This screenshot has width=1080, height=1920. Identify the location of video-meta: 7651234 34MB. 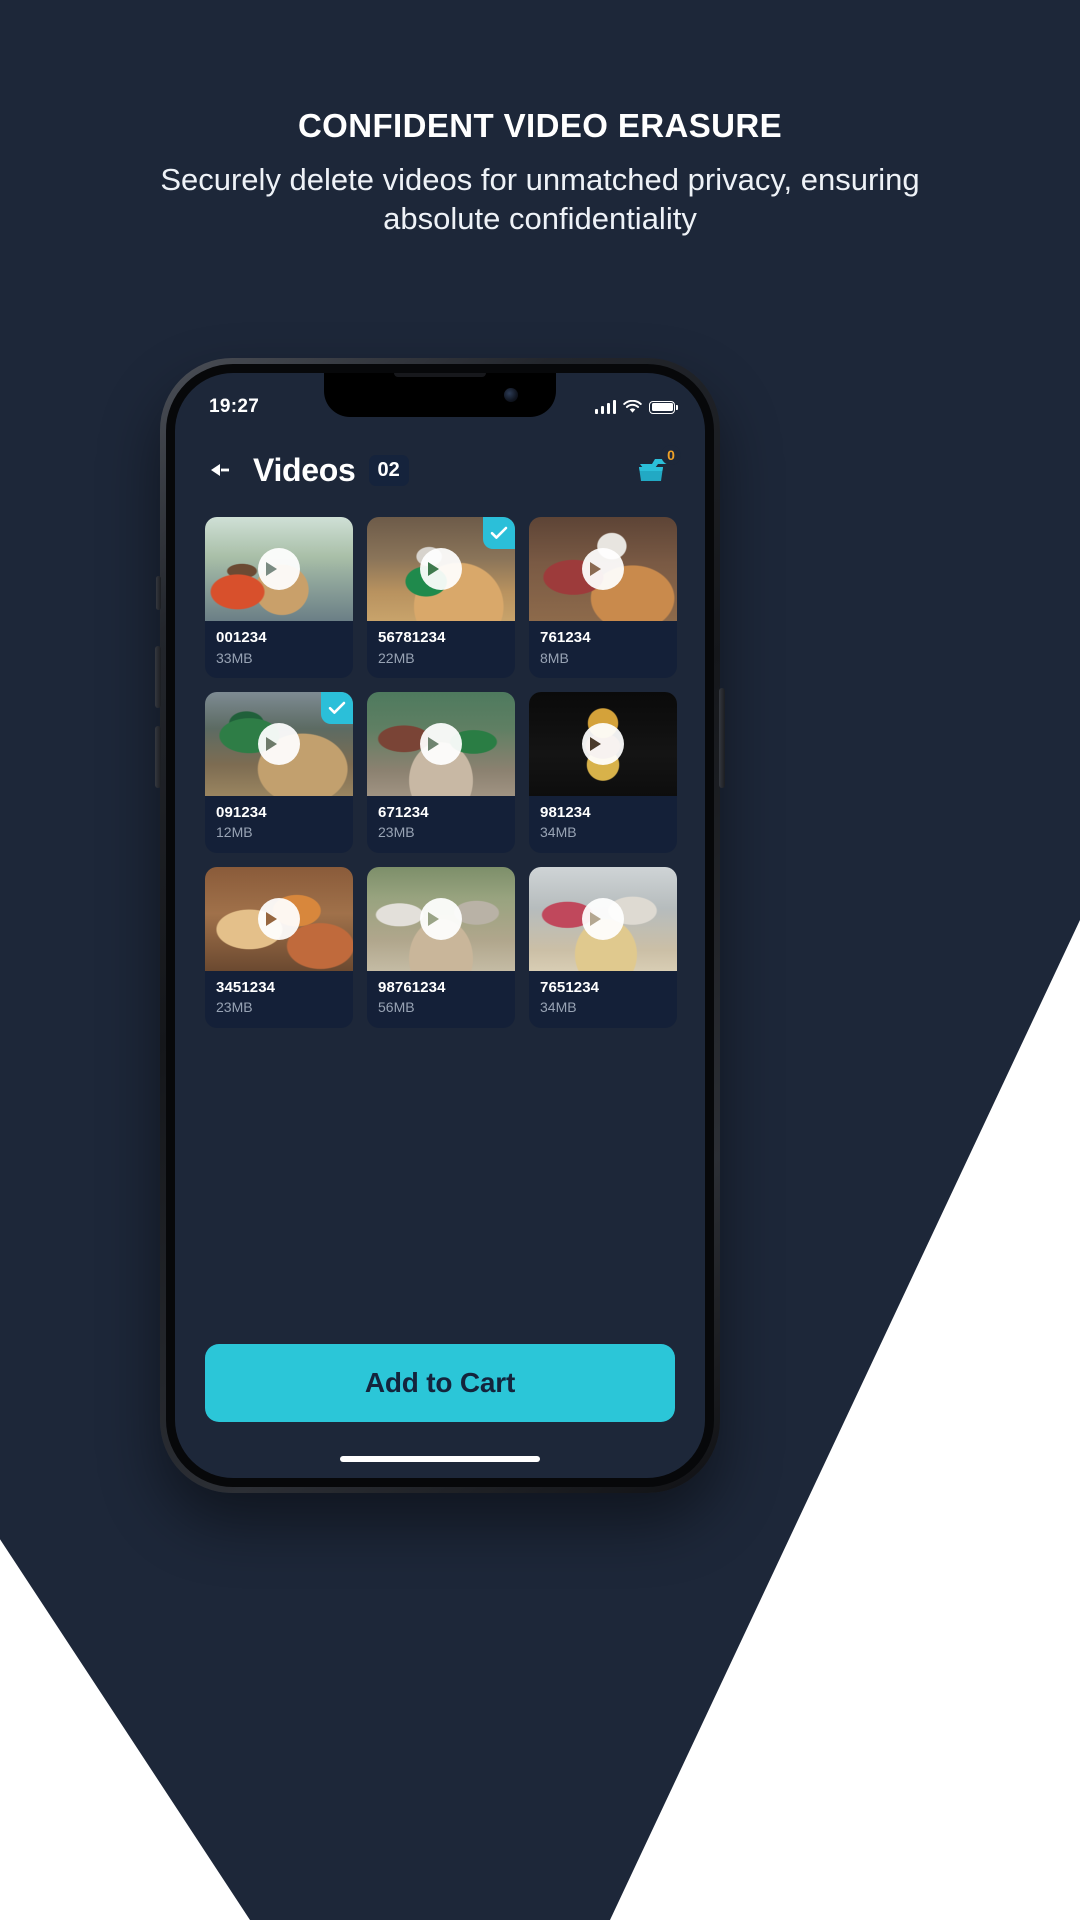
(603, 999).